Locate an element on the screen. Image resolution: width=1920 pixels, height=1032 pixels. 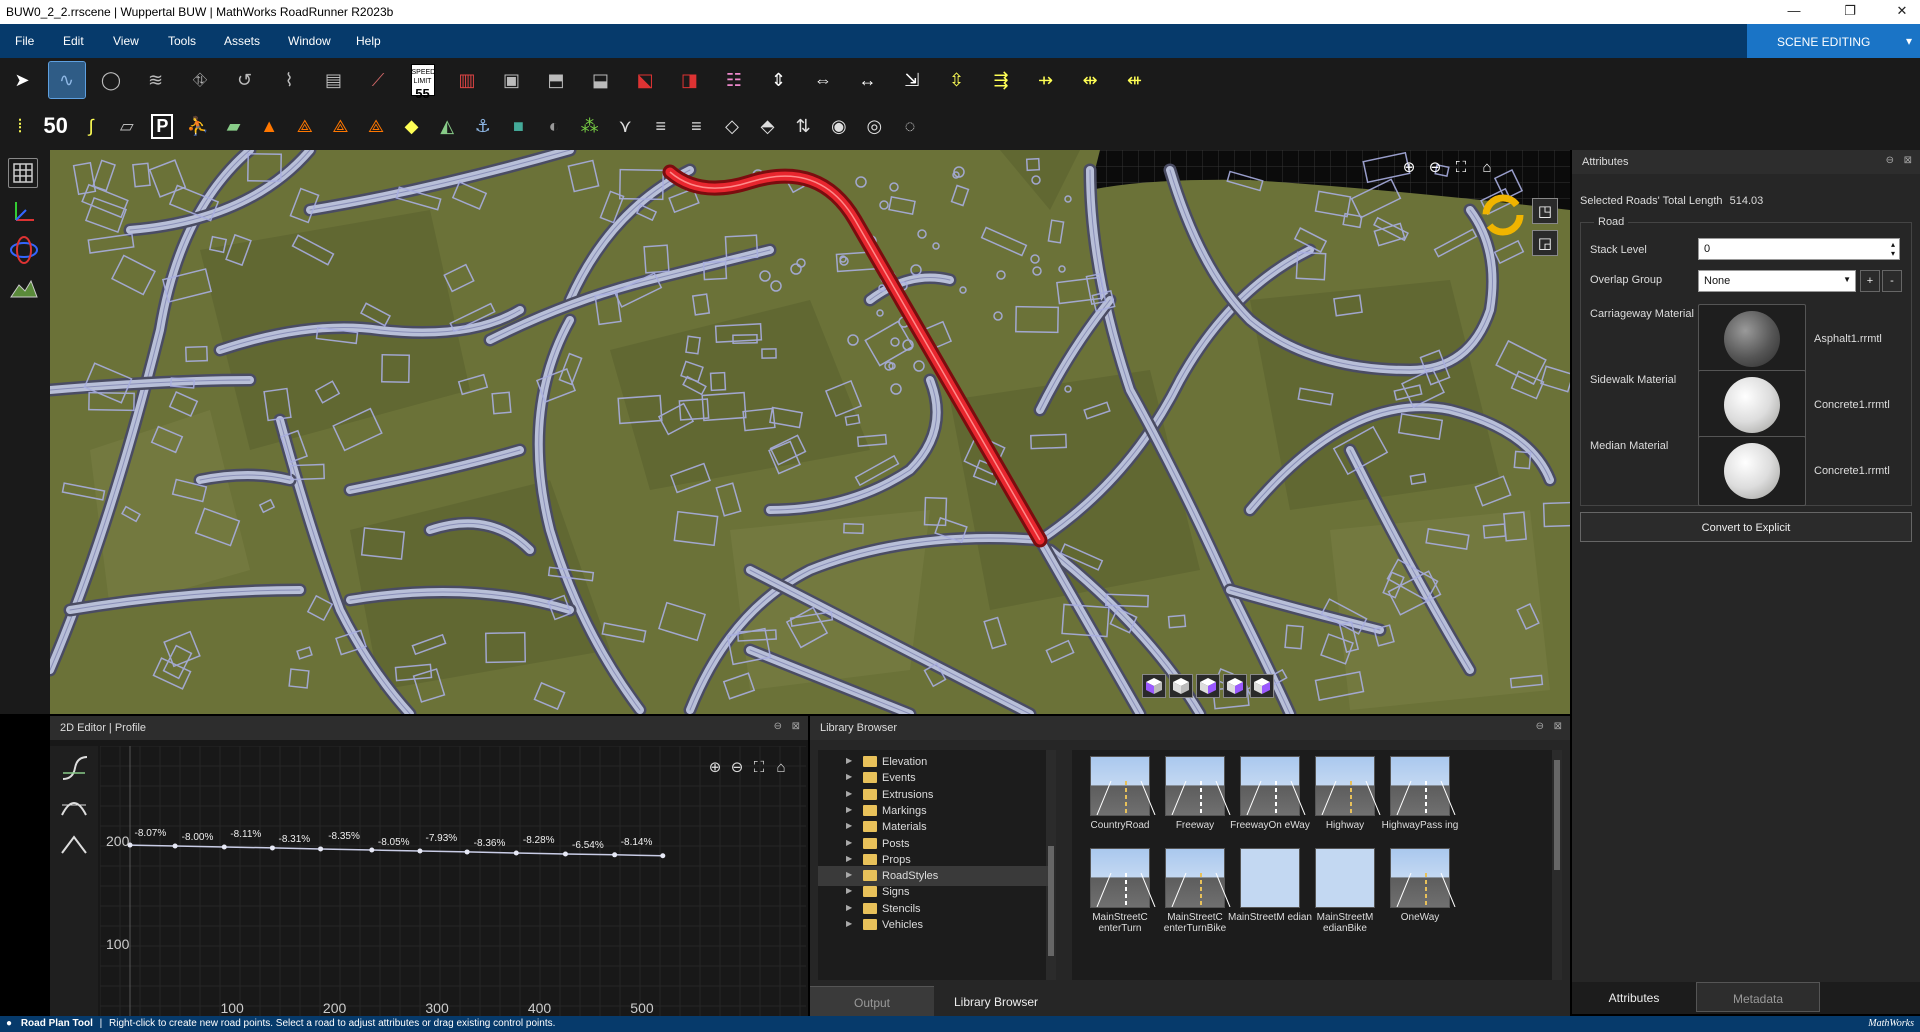
zoom-in-icon: ⊕ is located at coordinates (1409, 167).